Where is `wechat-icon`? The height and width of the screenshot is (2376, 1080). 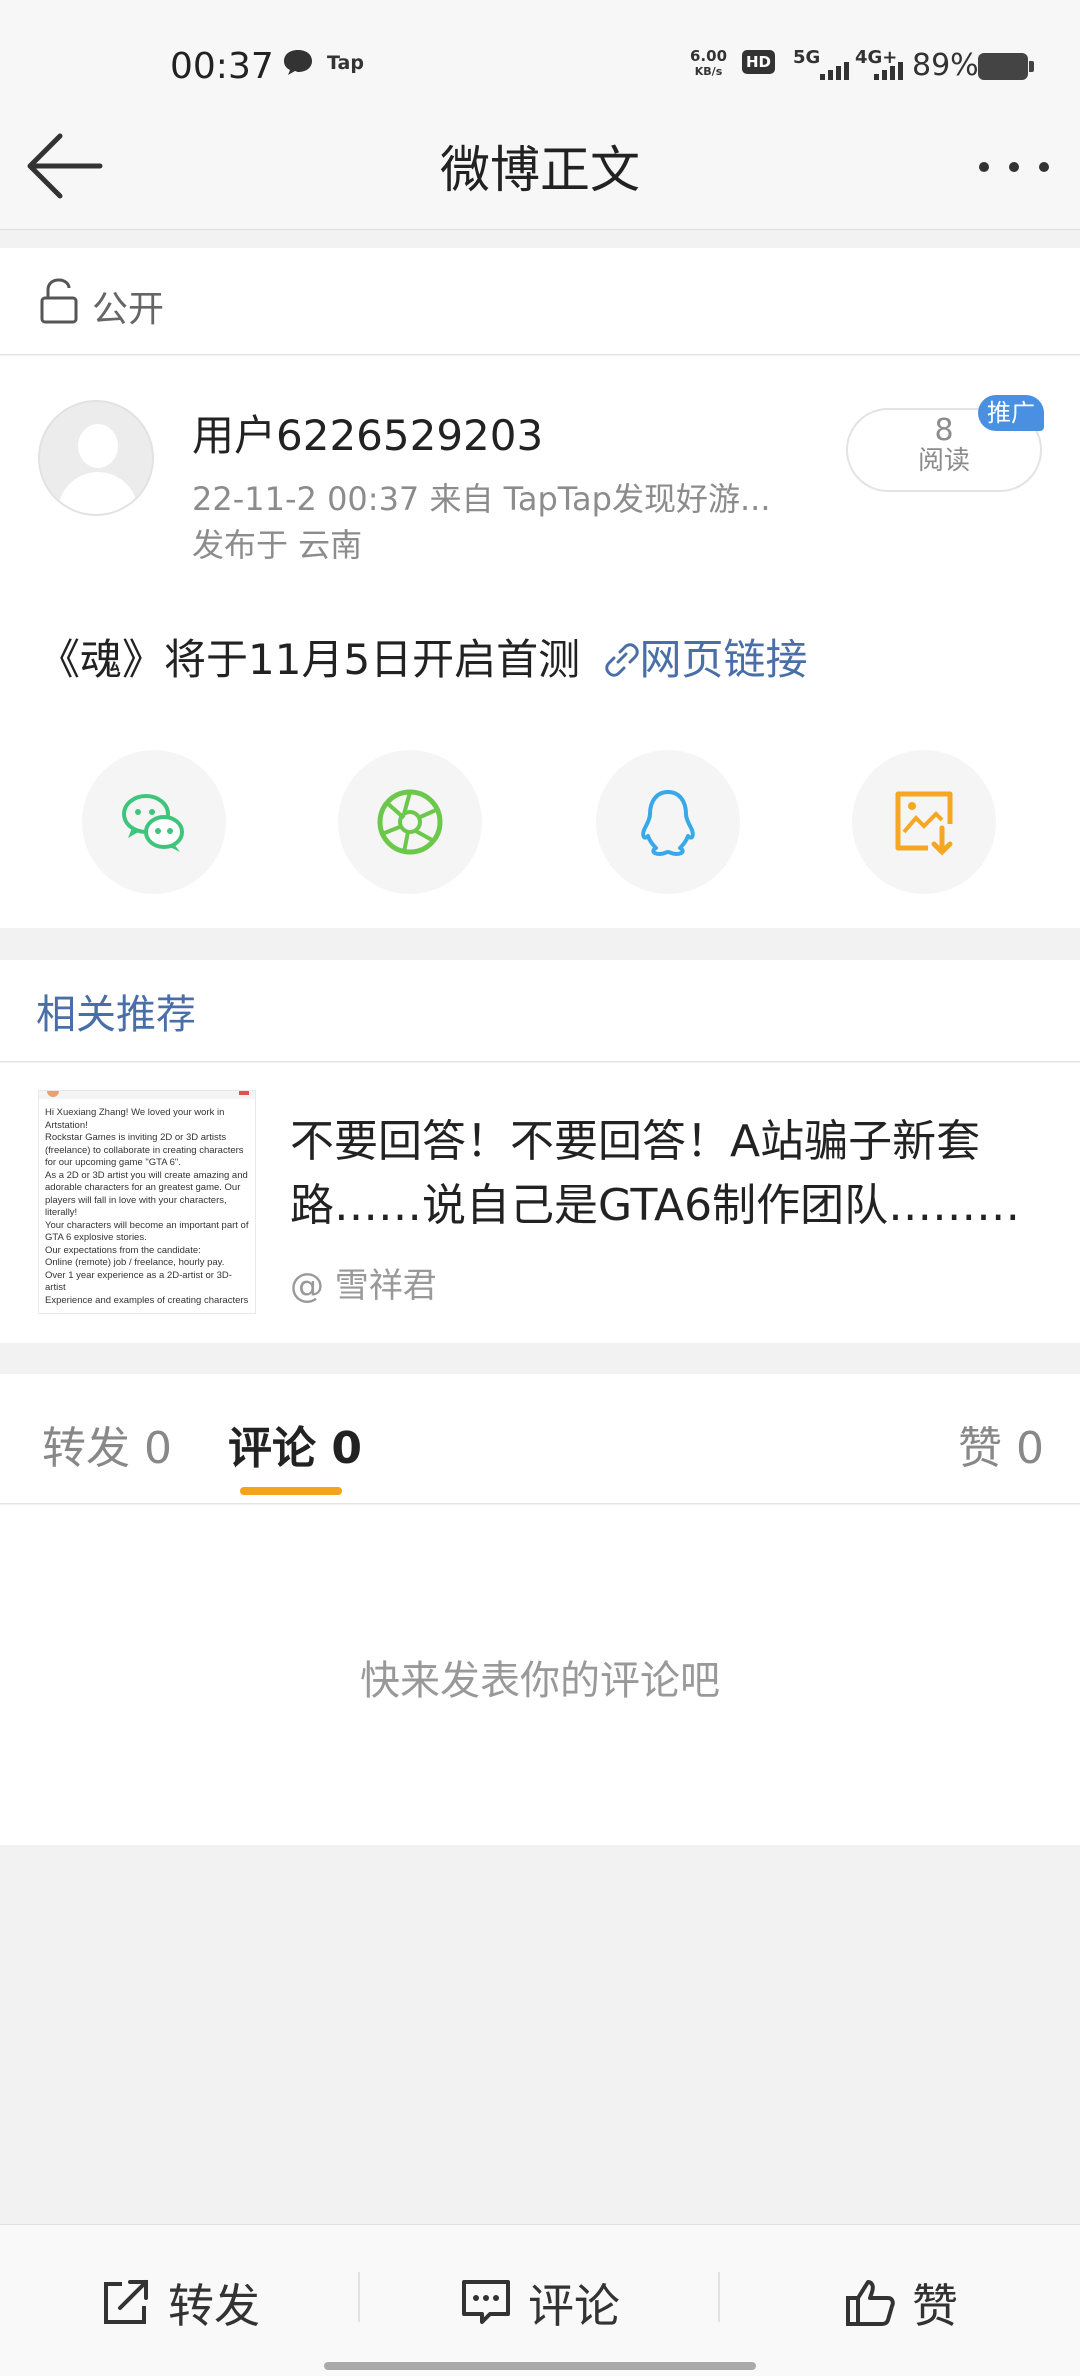
wechat-icon is located at coordinates (153, 823).